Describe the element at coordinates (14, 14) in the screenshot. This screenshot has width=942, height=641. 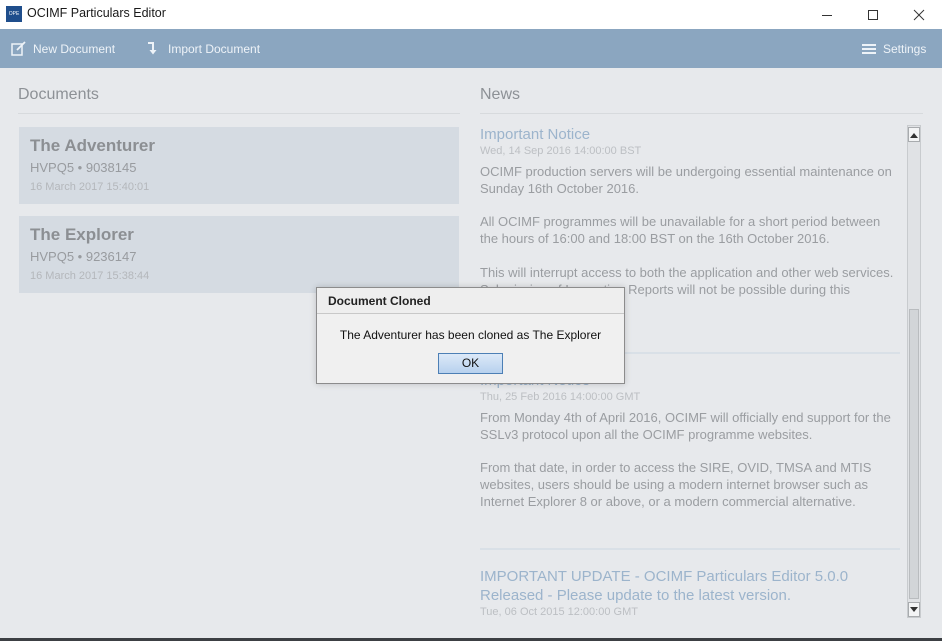
I see `app-logo-icon: OPE` at that location.